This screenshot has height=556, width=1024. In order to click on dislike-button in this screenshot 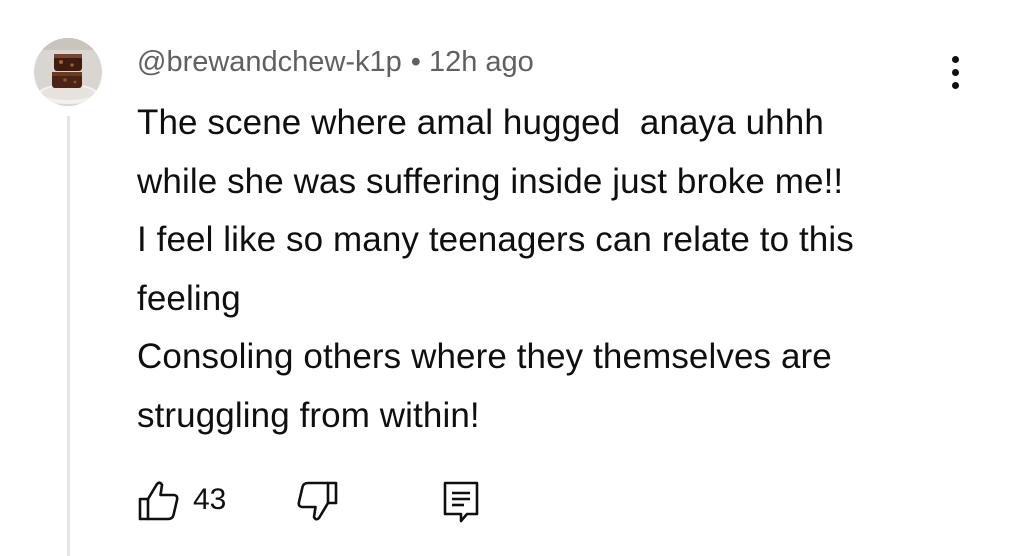, I will do `click(320, 501)`.